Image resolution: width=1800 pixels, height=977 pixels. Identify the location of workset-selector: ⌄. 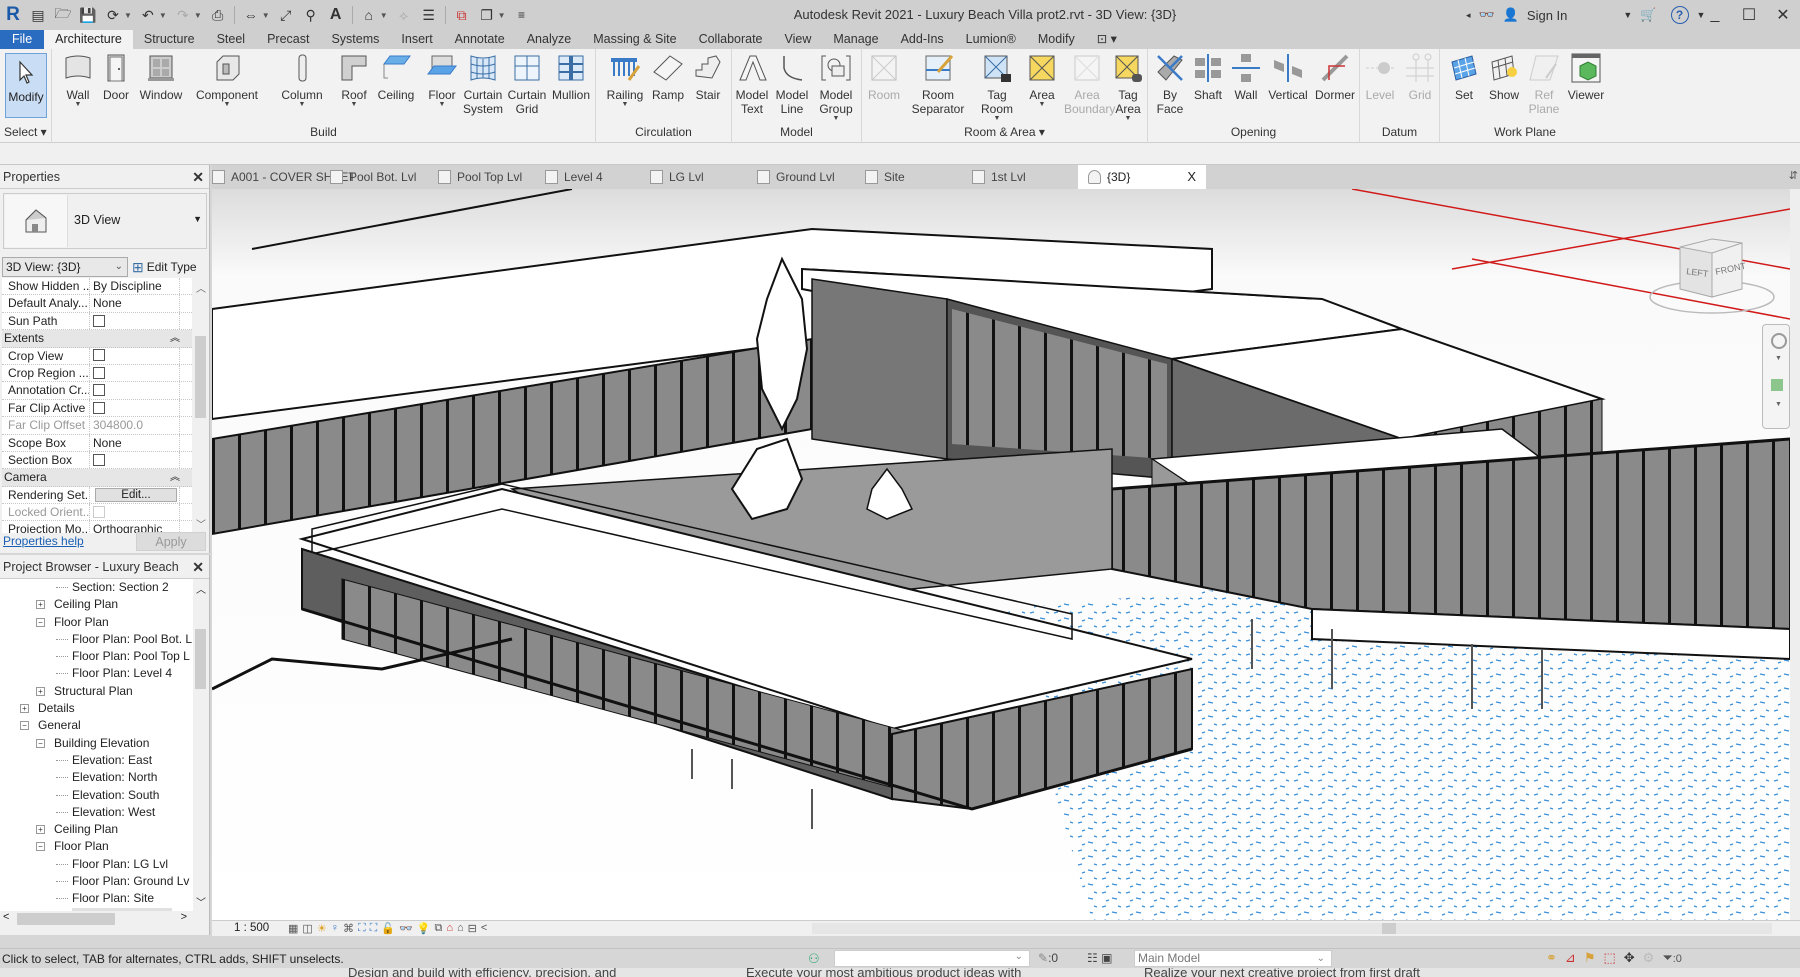
(932, 958).